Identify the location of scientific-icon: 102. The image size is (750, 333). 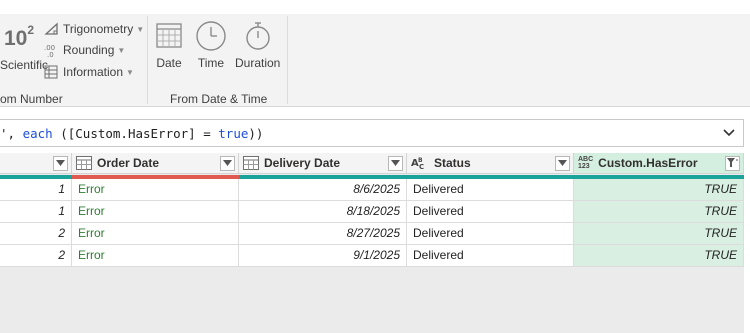
(19, 37).